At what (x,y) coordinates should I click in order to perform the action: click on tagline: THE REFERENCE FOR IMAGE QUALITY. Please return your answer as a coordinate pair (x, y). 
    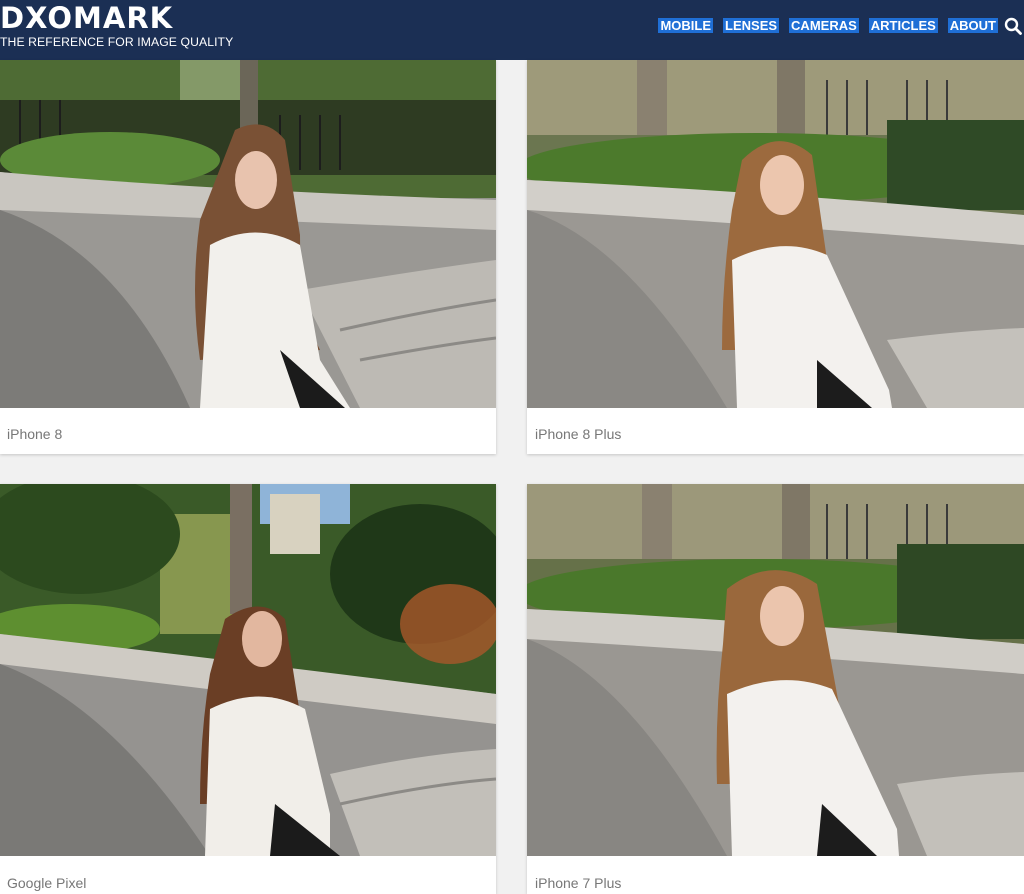
    Looking at the image, I should click on (117, 42).